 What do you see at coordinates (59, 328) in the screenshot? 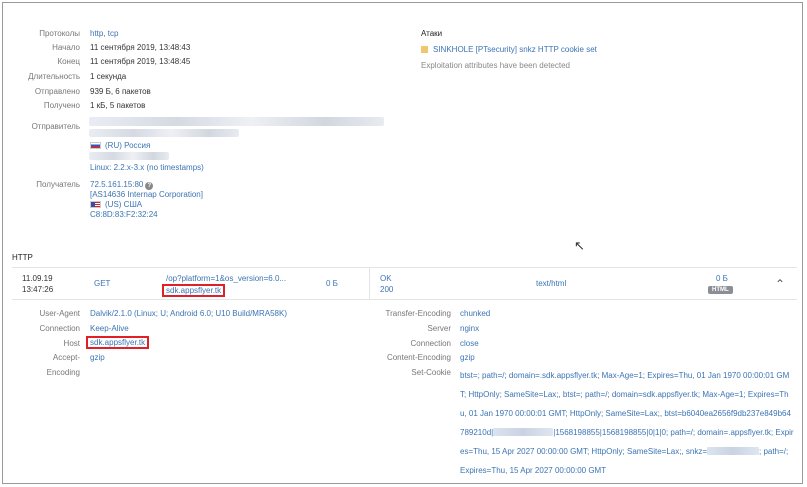
I see `connection-label: Connection` at bounding box center [59, 328].